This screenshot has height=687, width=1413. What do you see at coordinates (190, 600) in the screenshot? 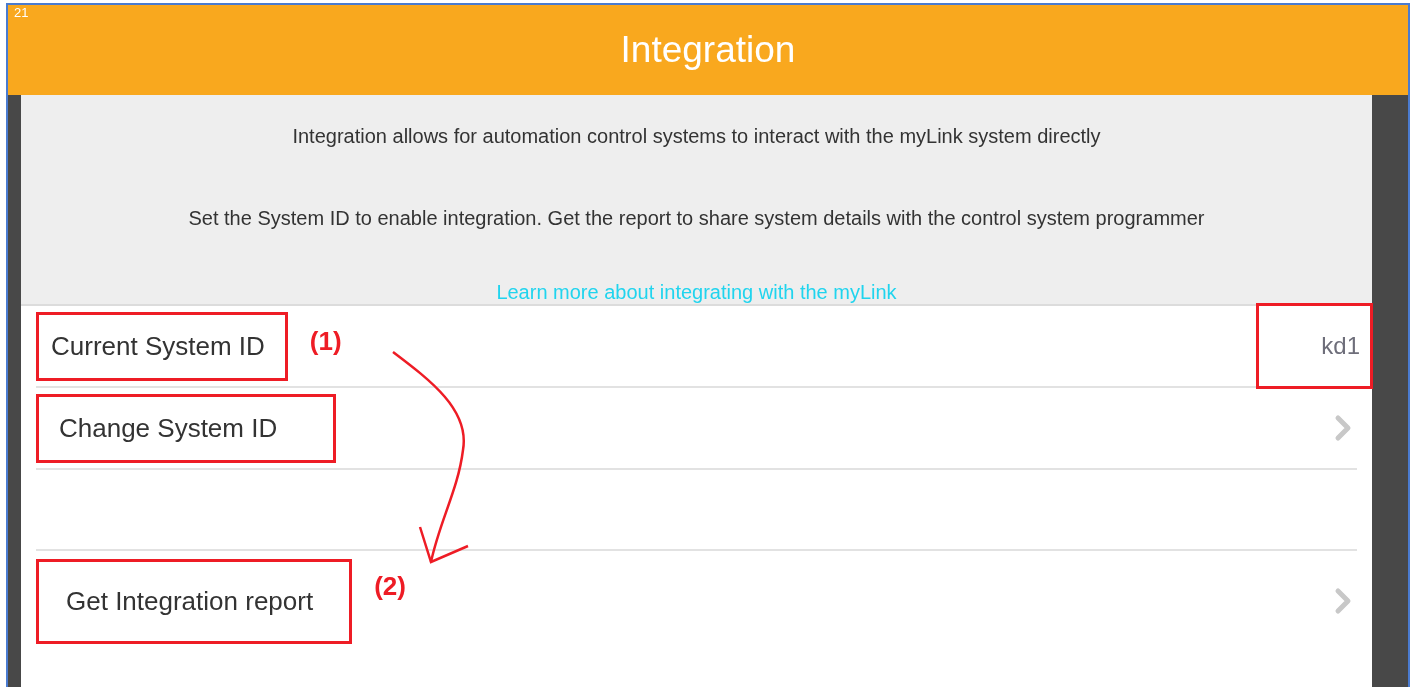
I see `row-label: Get Integration report` at bounding box center [190, 600].